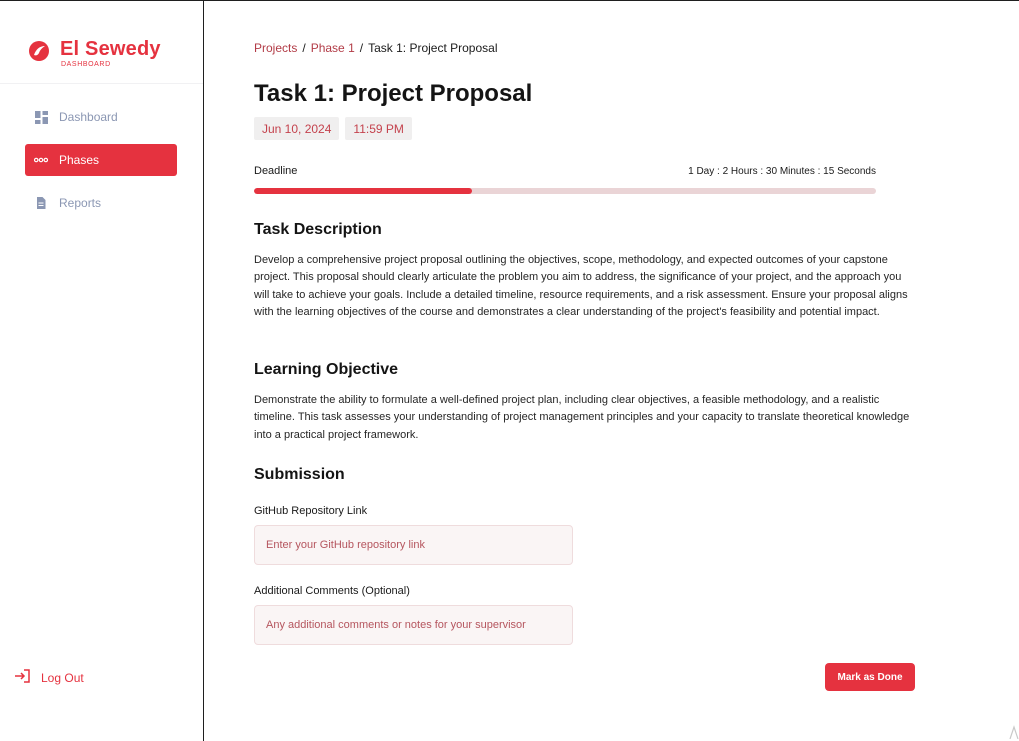 Image resolution: width=1019 pixels, height=741 pixels. What do you see at coordinates (79, 160) in the screenshot?
I see `sidebar-item-label: Phases` at bounding box center [79, 160].